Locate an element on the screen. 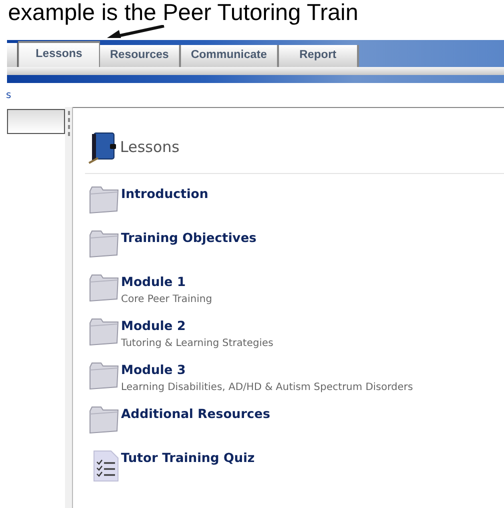 Image resolution: width=504 pixels, height=508 pixels. splitter-handle is located at coordinates (69, 307).